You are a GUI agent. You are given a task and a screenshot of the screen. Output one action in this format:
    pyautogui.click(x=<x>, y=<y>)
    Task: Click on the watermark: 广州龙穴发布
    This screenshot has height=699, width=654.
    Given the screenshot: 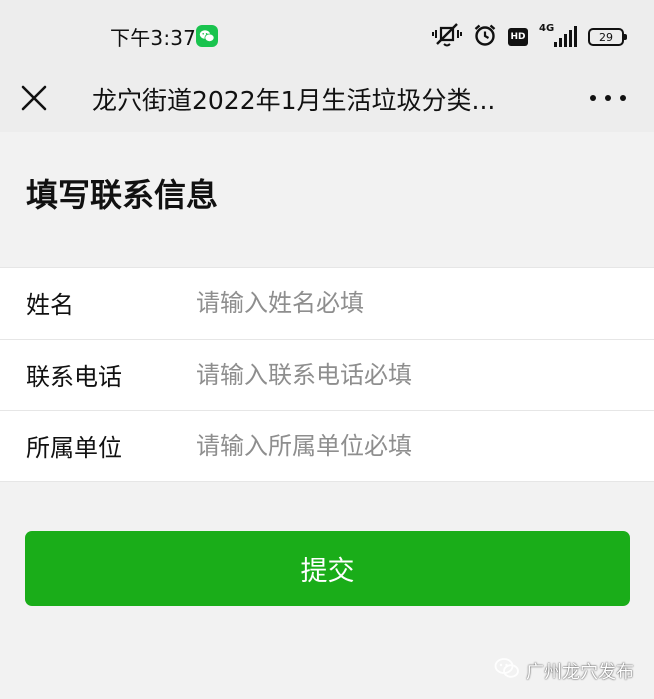 What is the action you would take?
    pyautogui.click(x=564, y=670)
    